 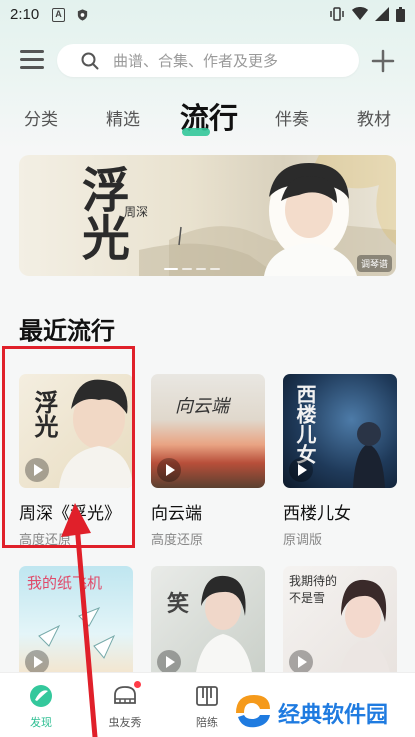 I want to click on banner-artist: 周深, so click(x=136, y=212).